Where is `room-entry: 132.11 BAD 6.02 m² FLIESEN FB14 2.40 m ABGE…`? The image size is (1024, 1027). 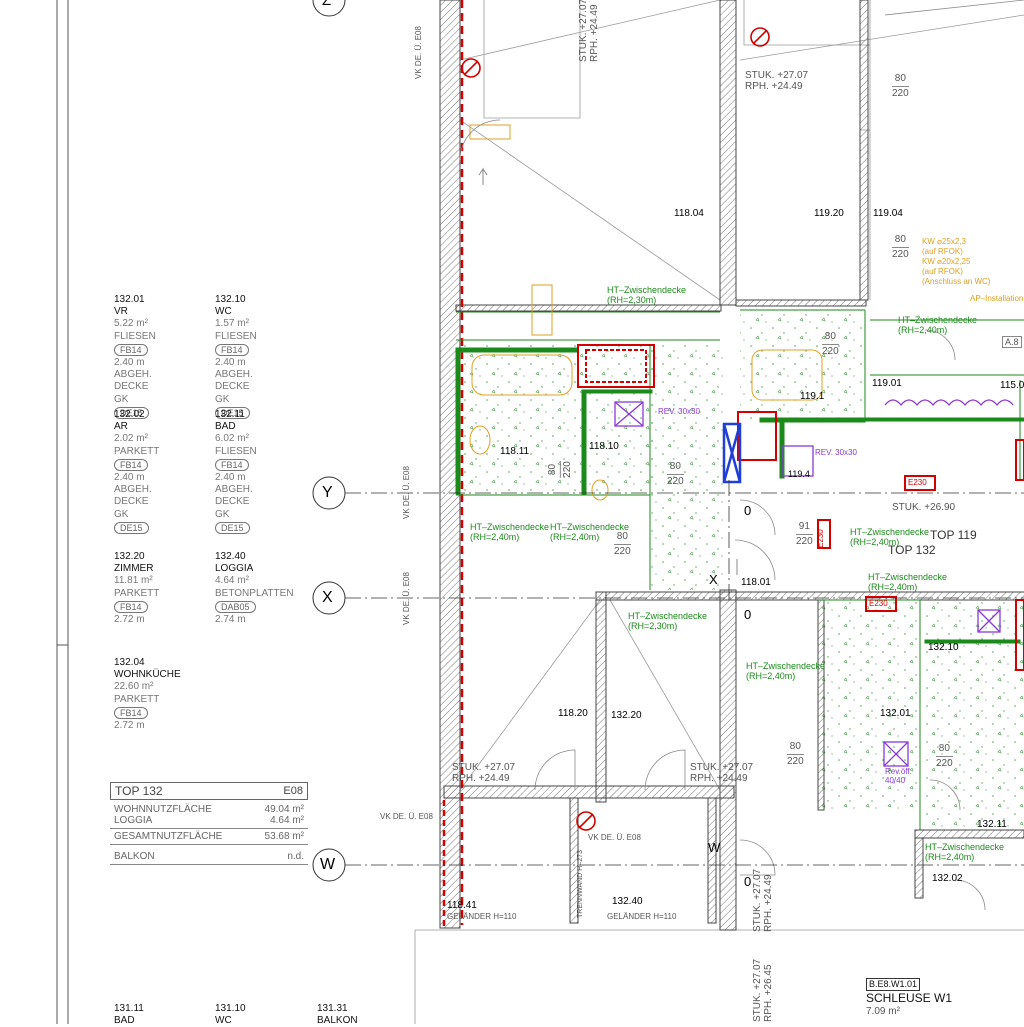
room-entry: 132.11 BAD 6.02 m² FLIESEN FB14 2.40 m ABGE… is located at coordinates (236, 471).